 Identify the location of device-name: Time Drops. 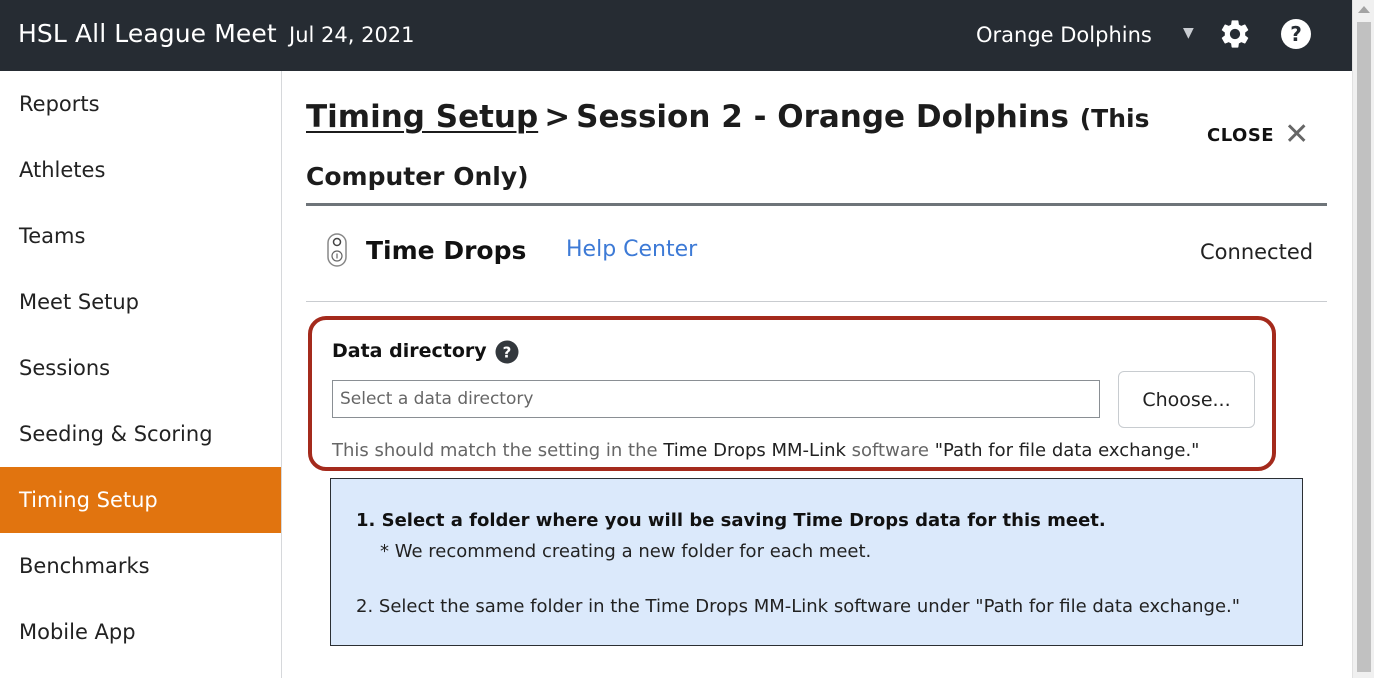
(446, 250).